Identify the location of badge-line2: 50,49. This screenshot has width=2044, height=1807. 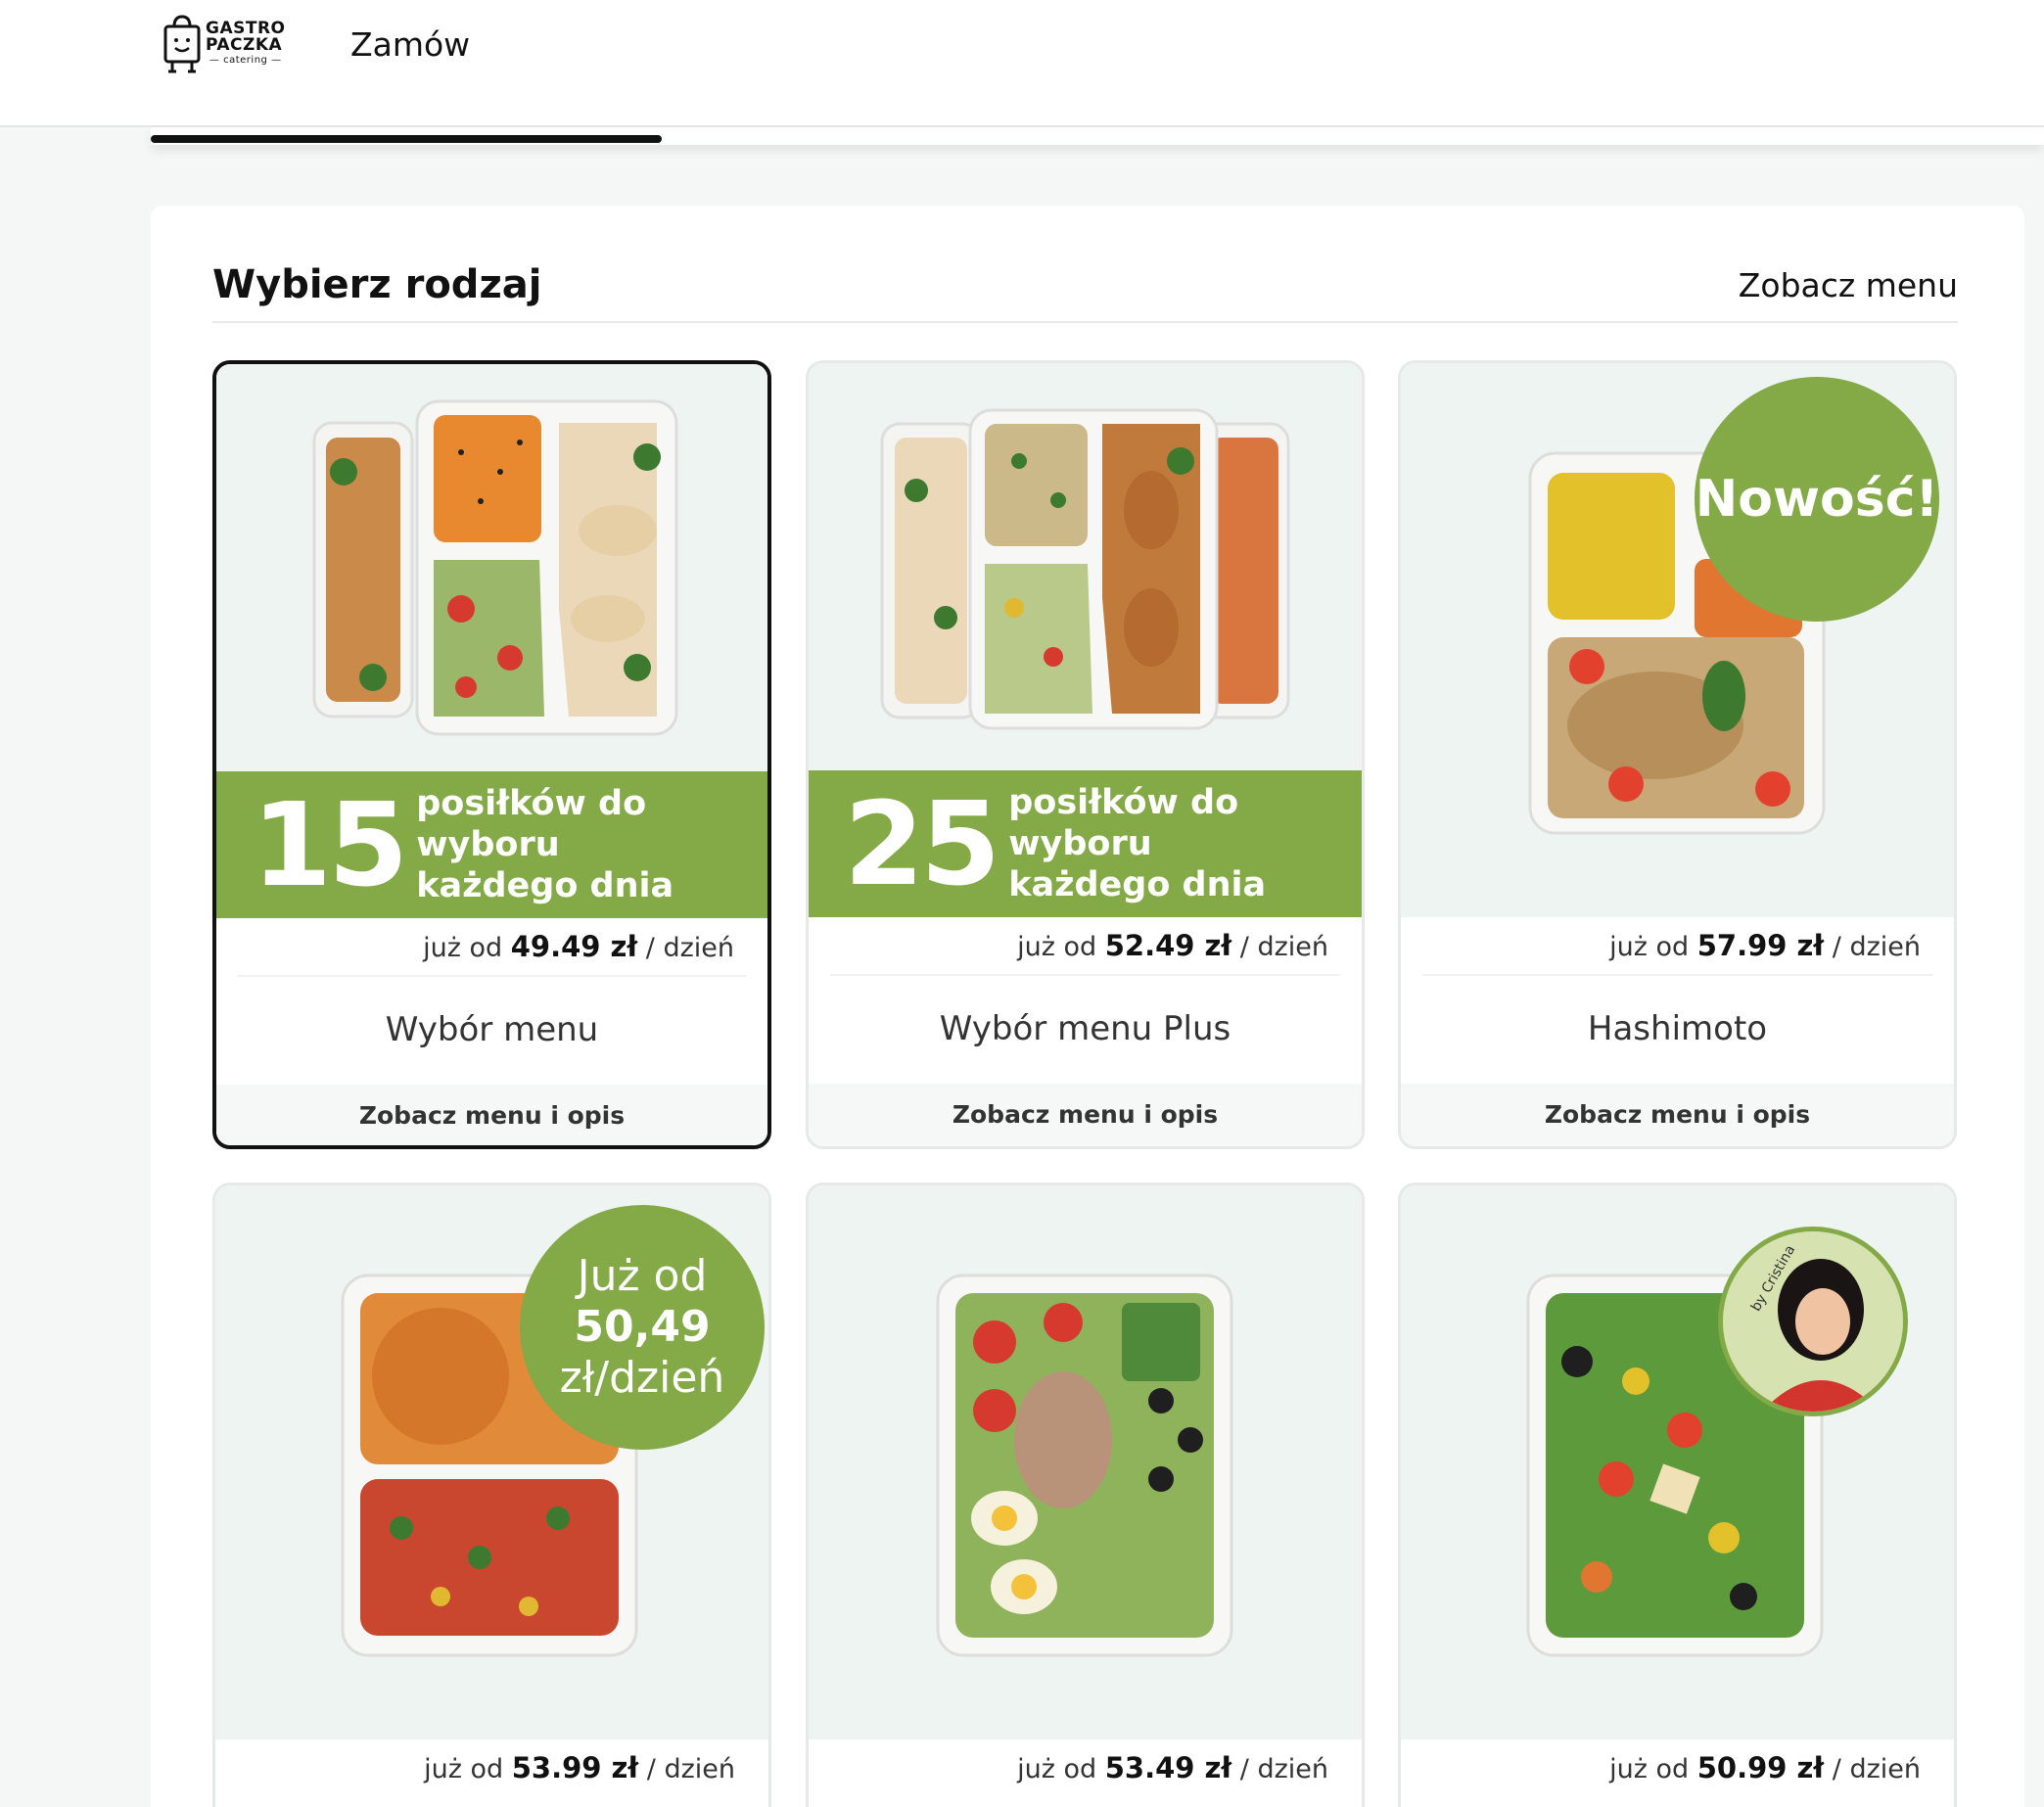
(643, 1327).